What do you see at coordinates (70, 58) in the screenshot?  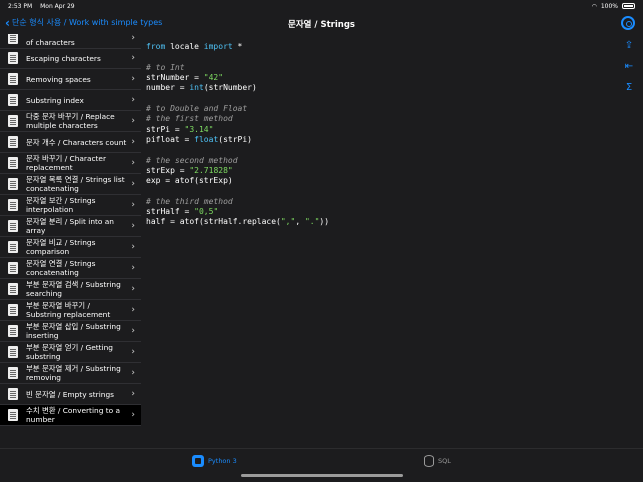 I see `sidebar-item: Escaping characters ›` at bounding box center [70, 58].